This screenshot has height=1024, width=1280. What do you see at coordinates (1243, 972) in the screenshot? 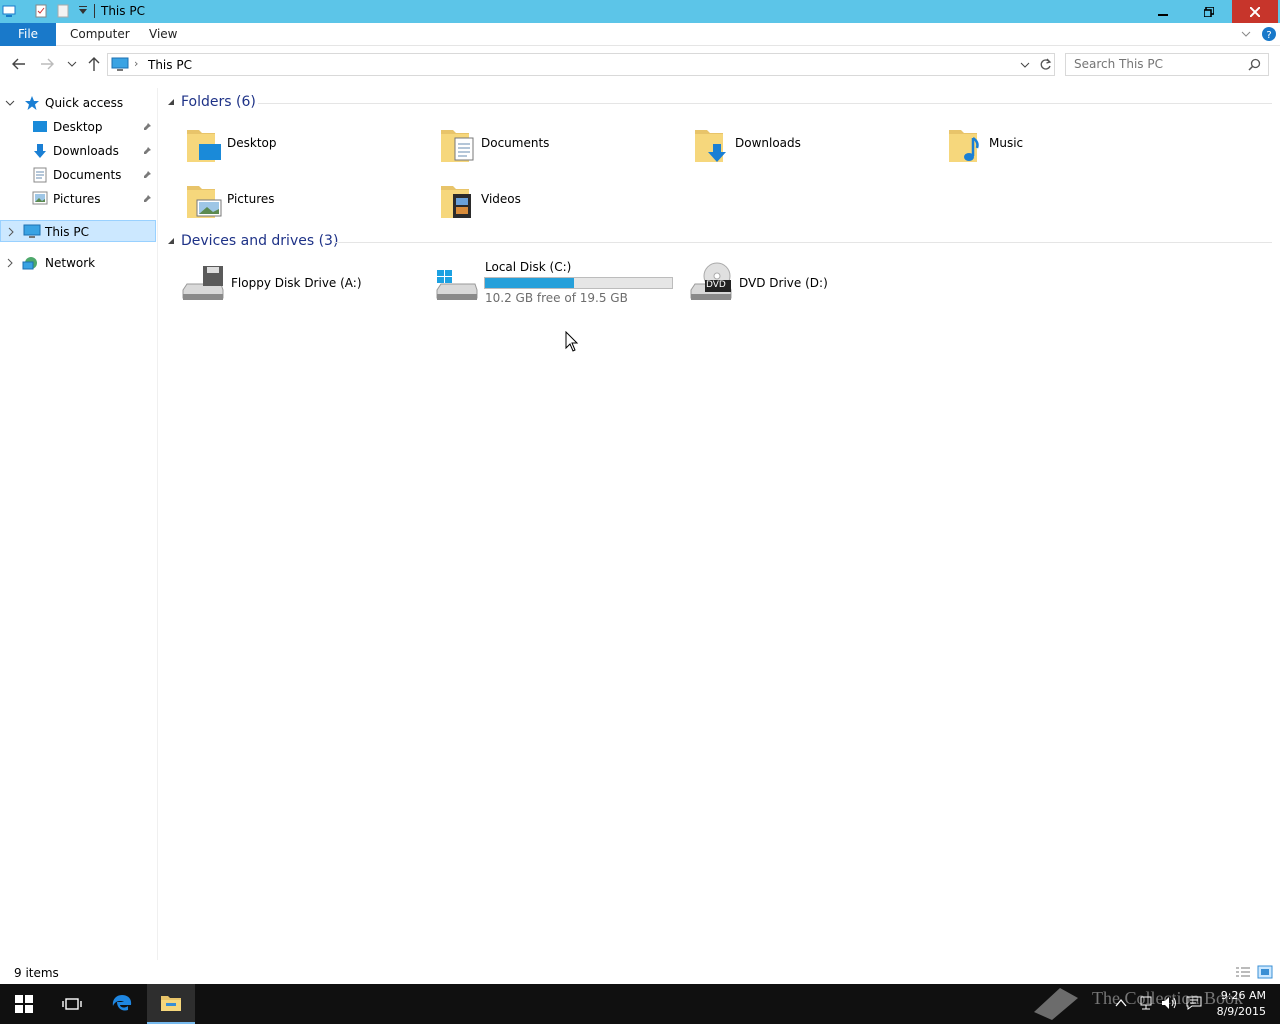
I see `details-view-icon` at bounding box center [1243, 972].